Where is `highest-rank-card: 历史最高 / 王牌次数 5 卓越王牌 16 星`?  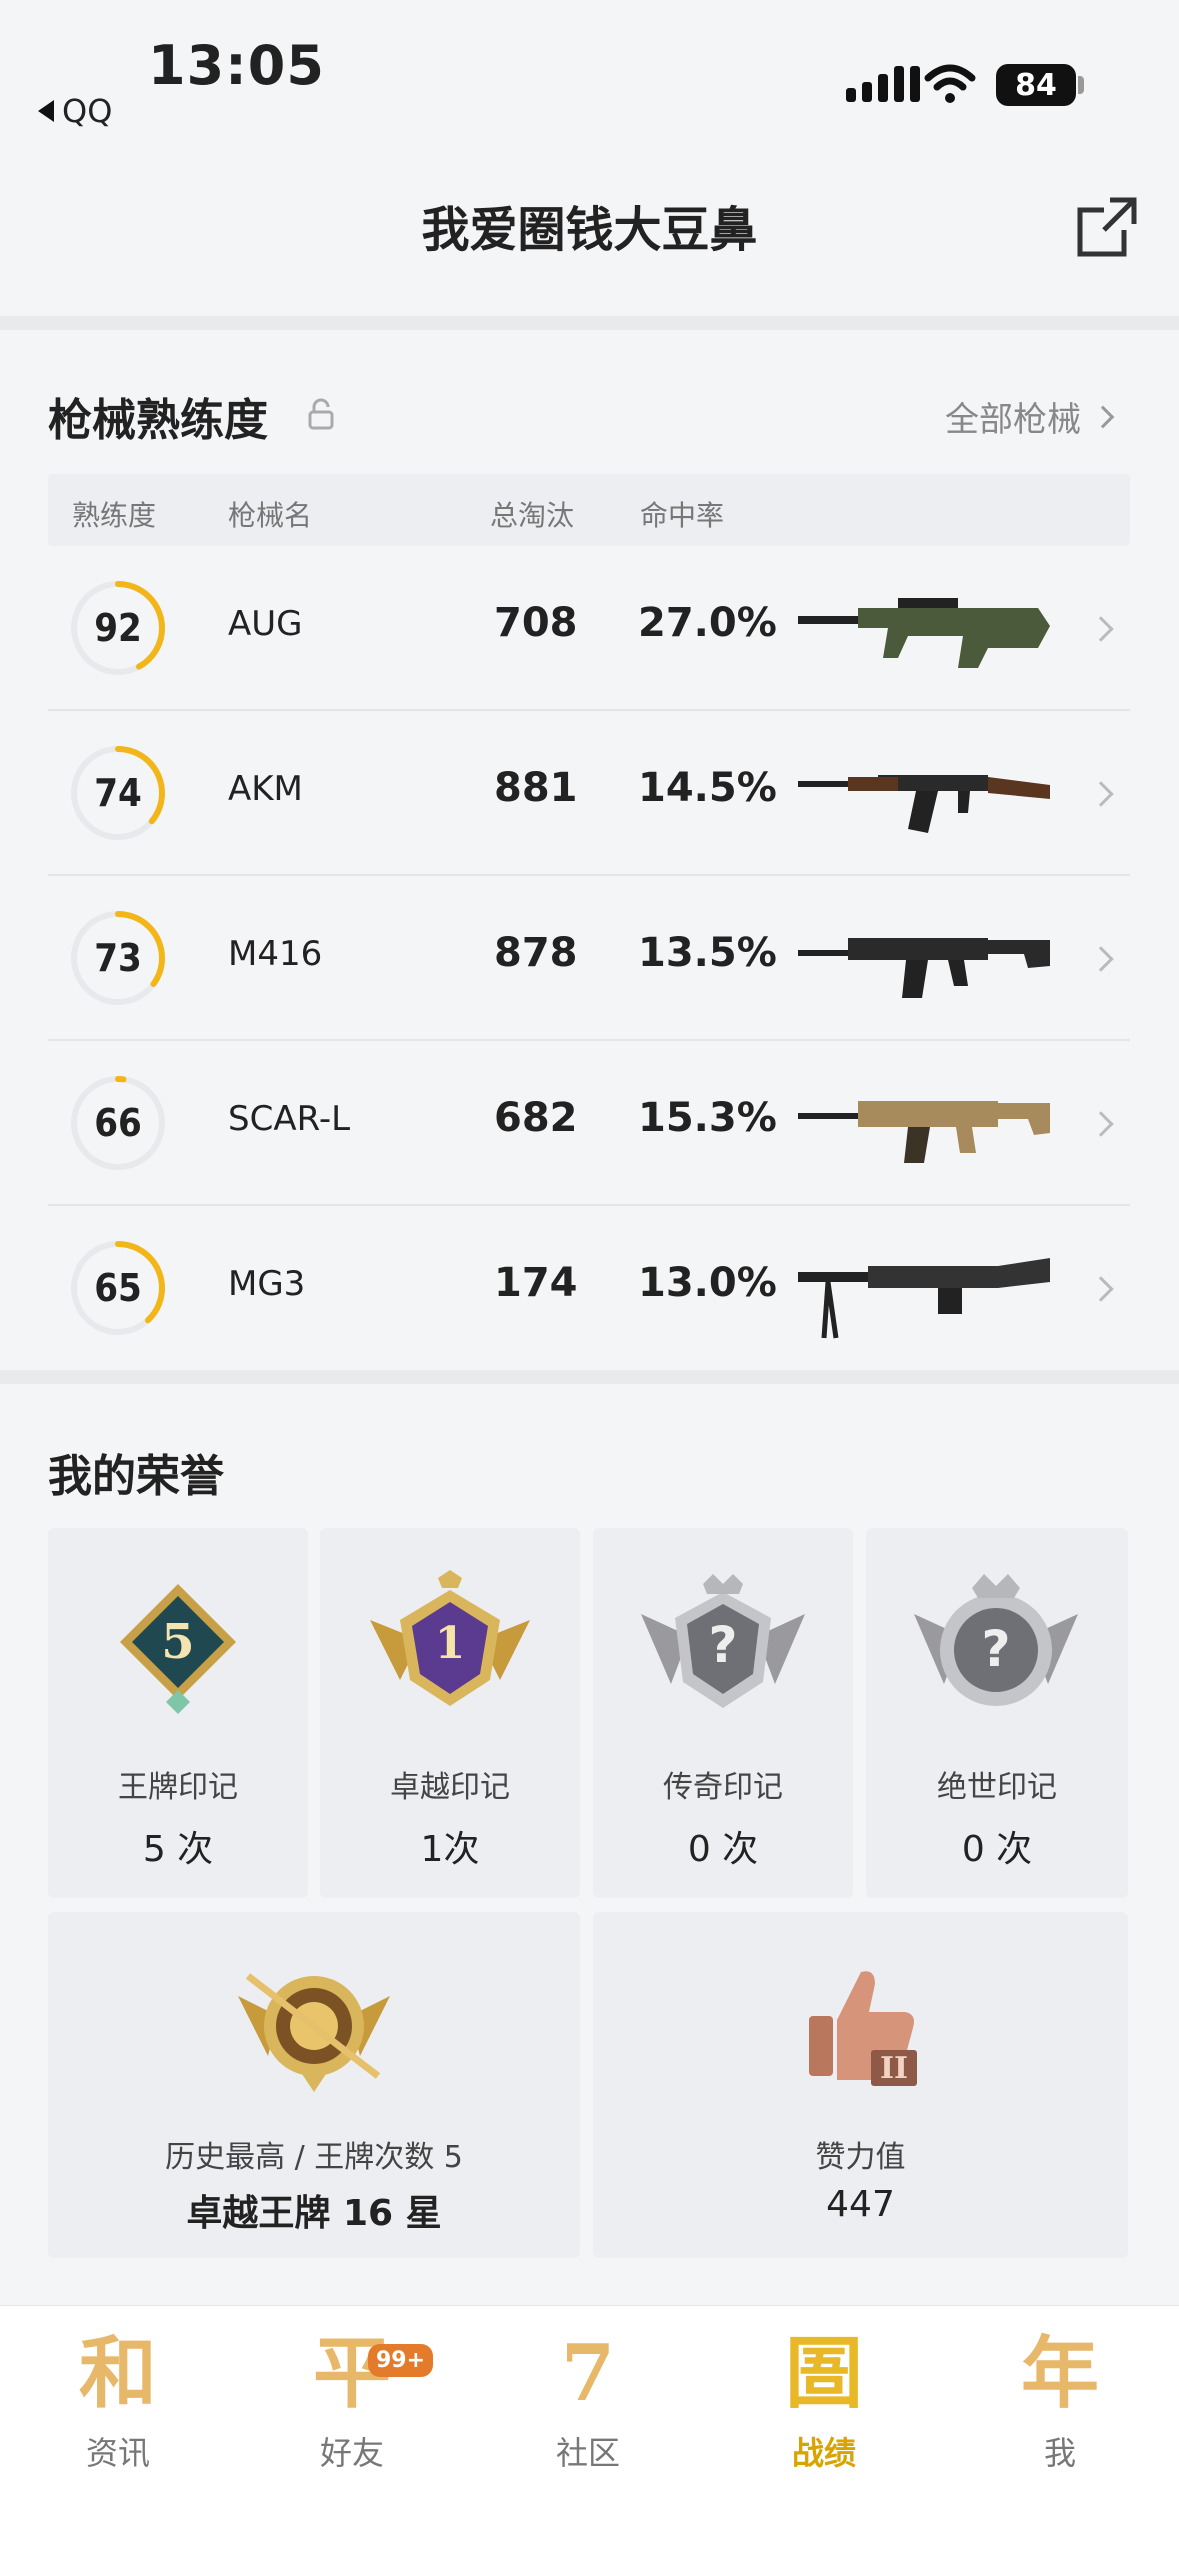 highest-rank-card: 历史最高 / 王牌次数 5 卓越王牌 16 星 is located at coordinates (314, 2085).